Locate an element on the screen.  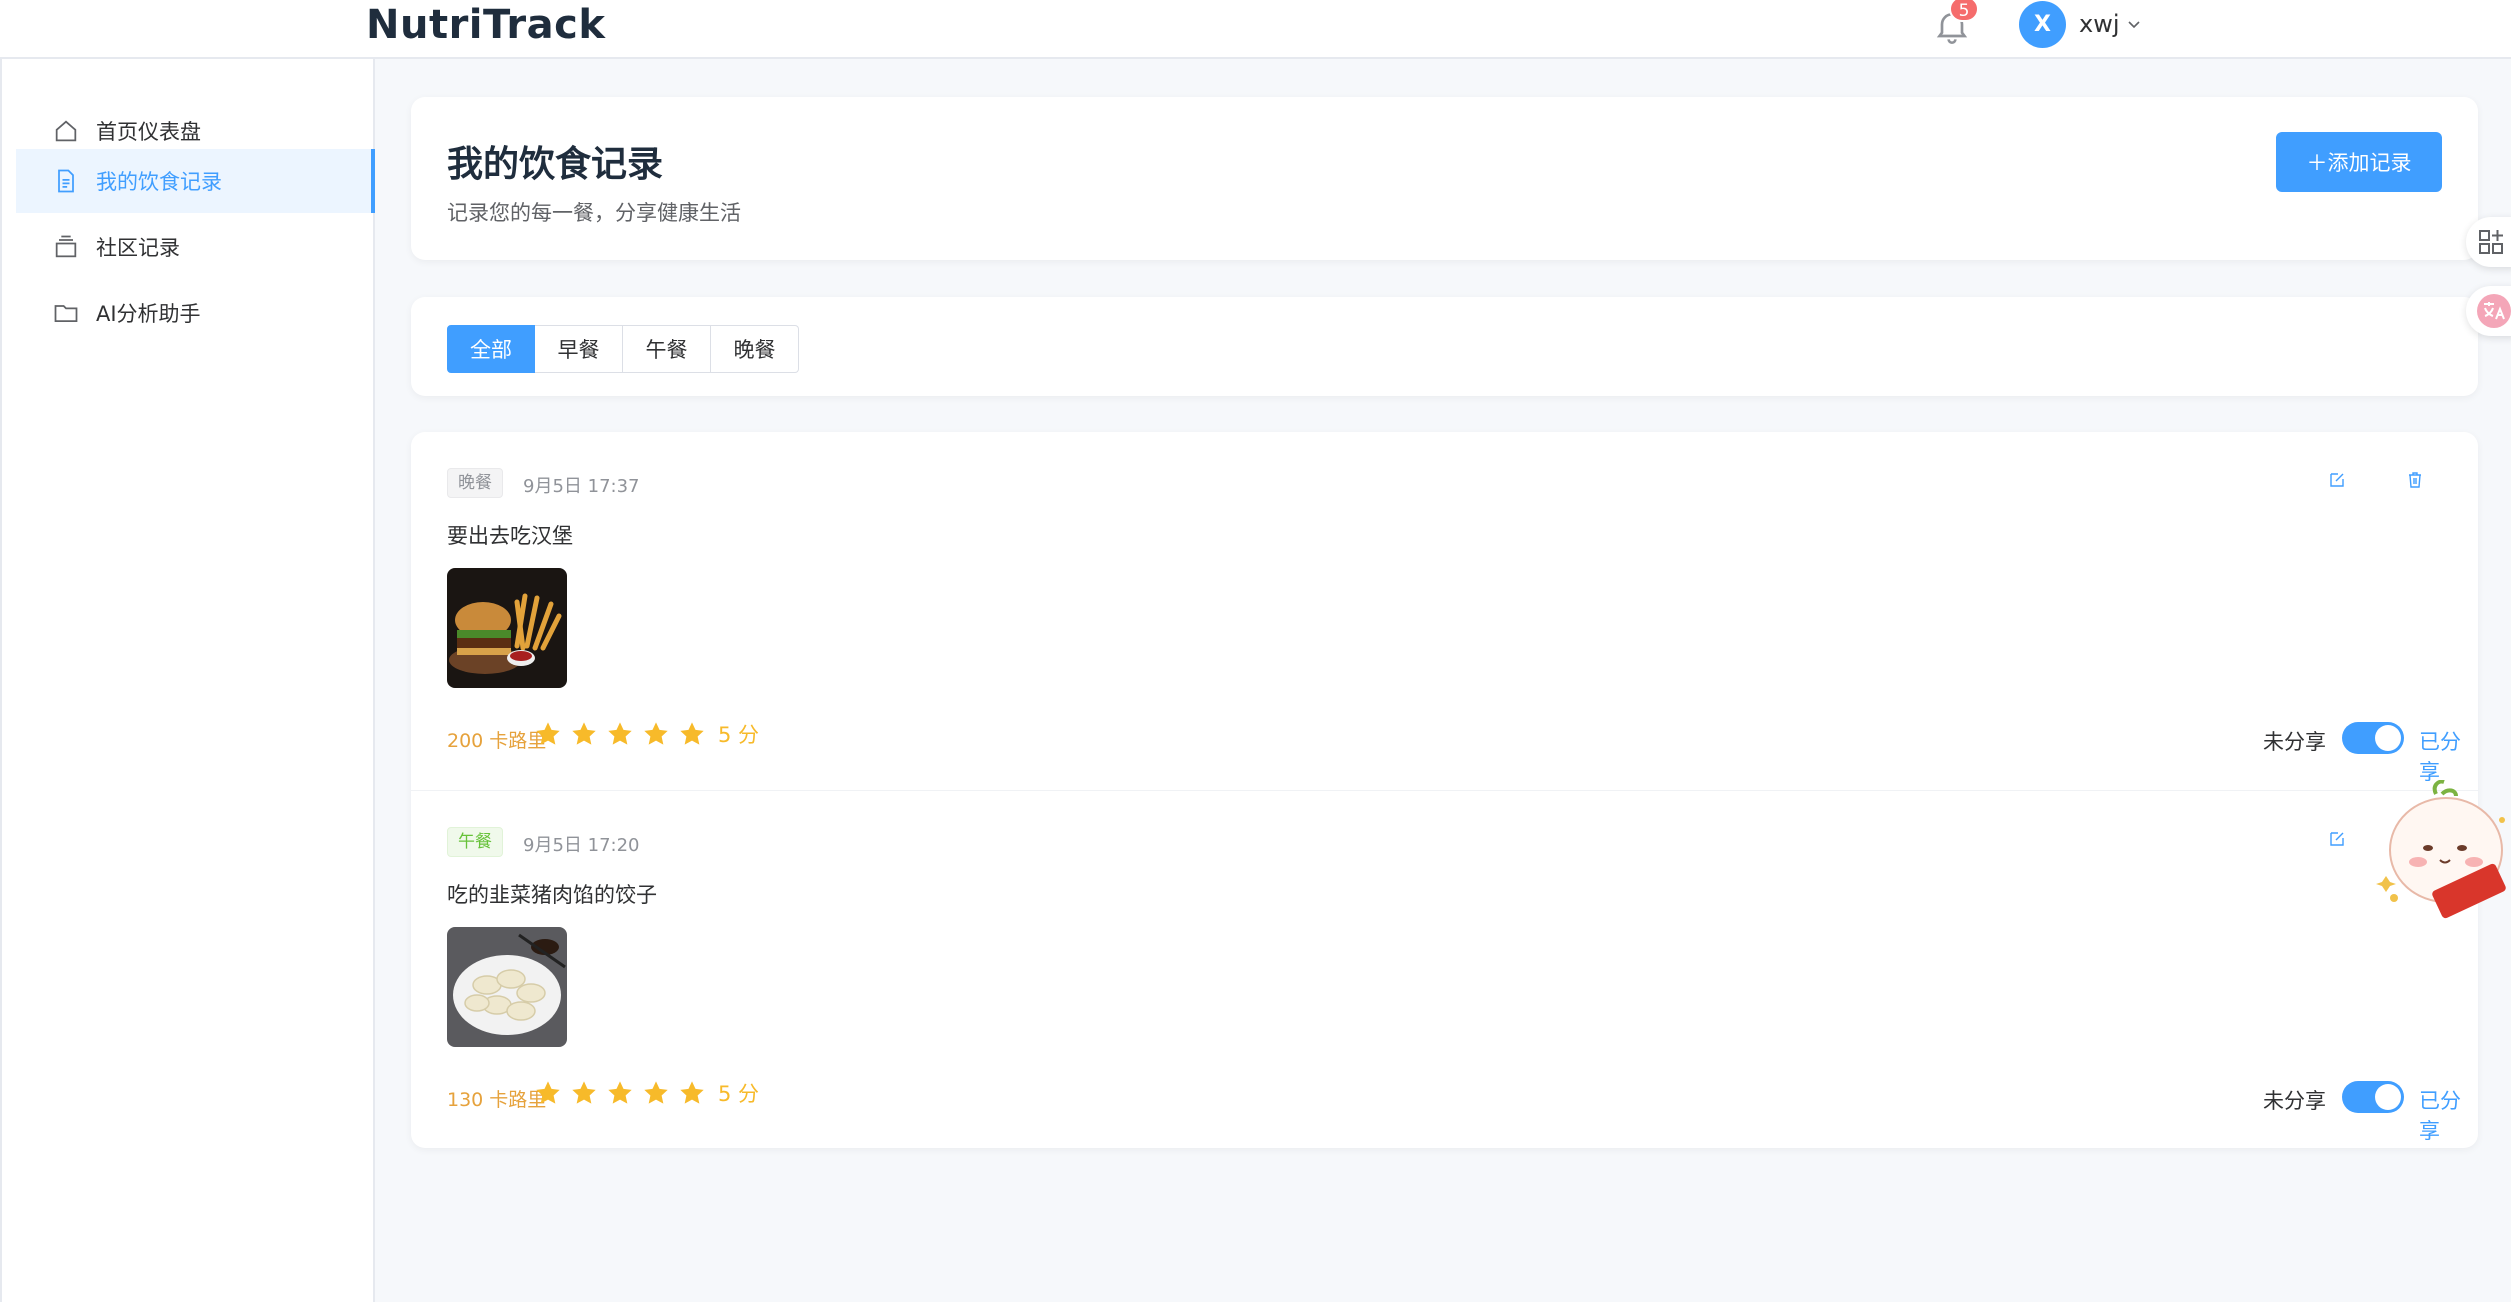
username: xwj is located at coordinates (2099, 24).